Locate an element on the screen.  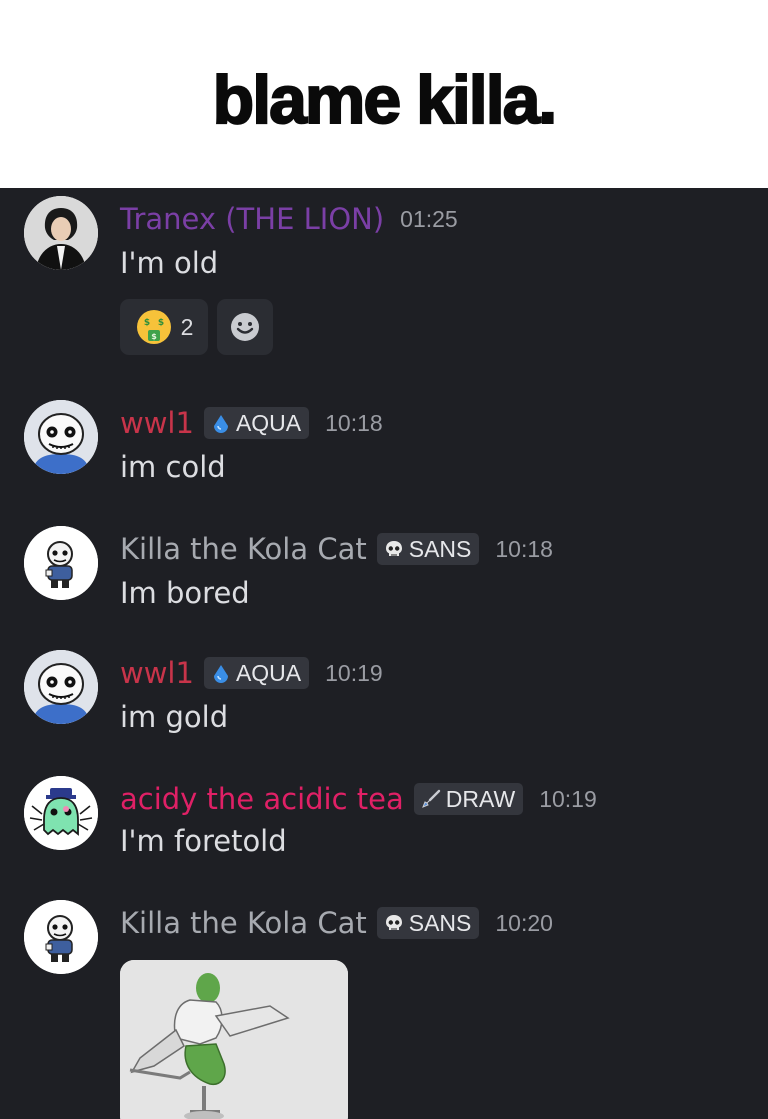
caption-text: blame killa. is located at coordinates (385, 100).